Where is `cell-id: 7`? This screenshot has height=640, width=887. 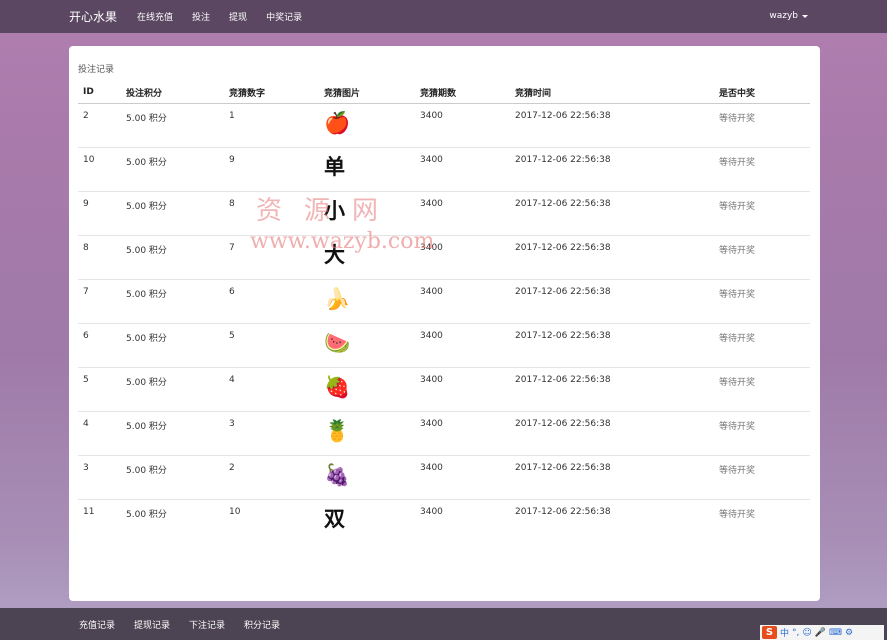 cell-id: 7 is located at coordinates (99, 301).